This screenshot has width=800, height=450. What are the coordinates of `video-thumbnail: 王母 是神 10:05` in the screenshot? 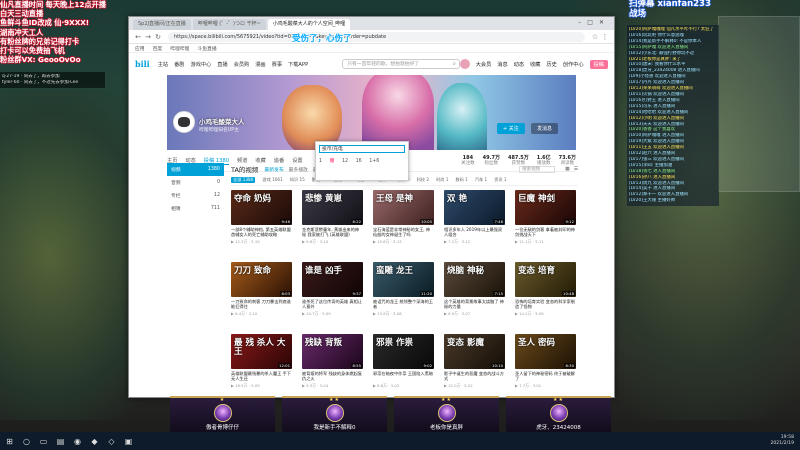 It's located at (403, 207).